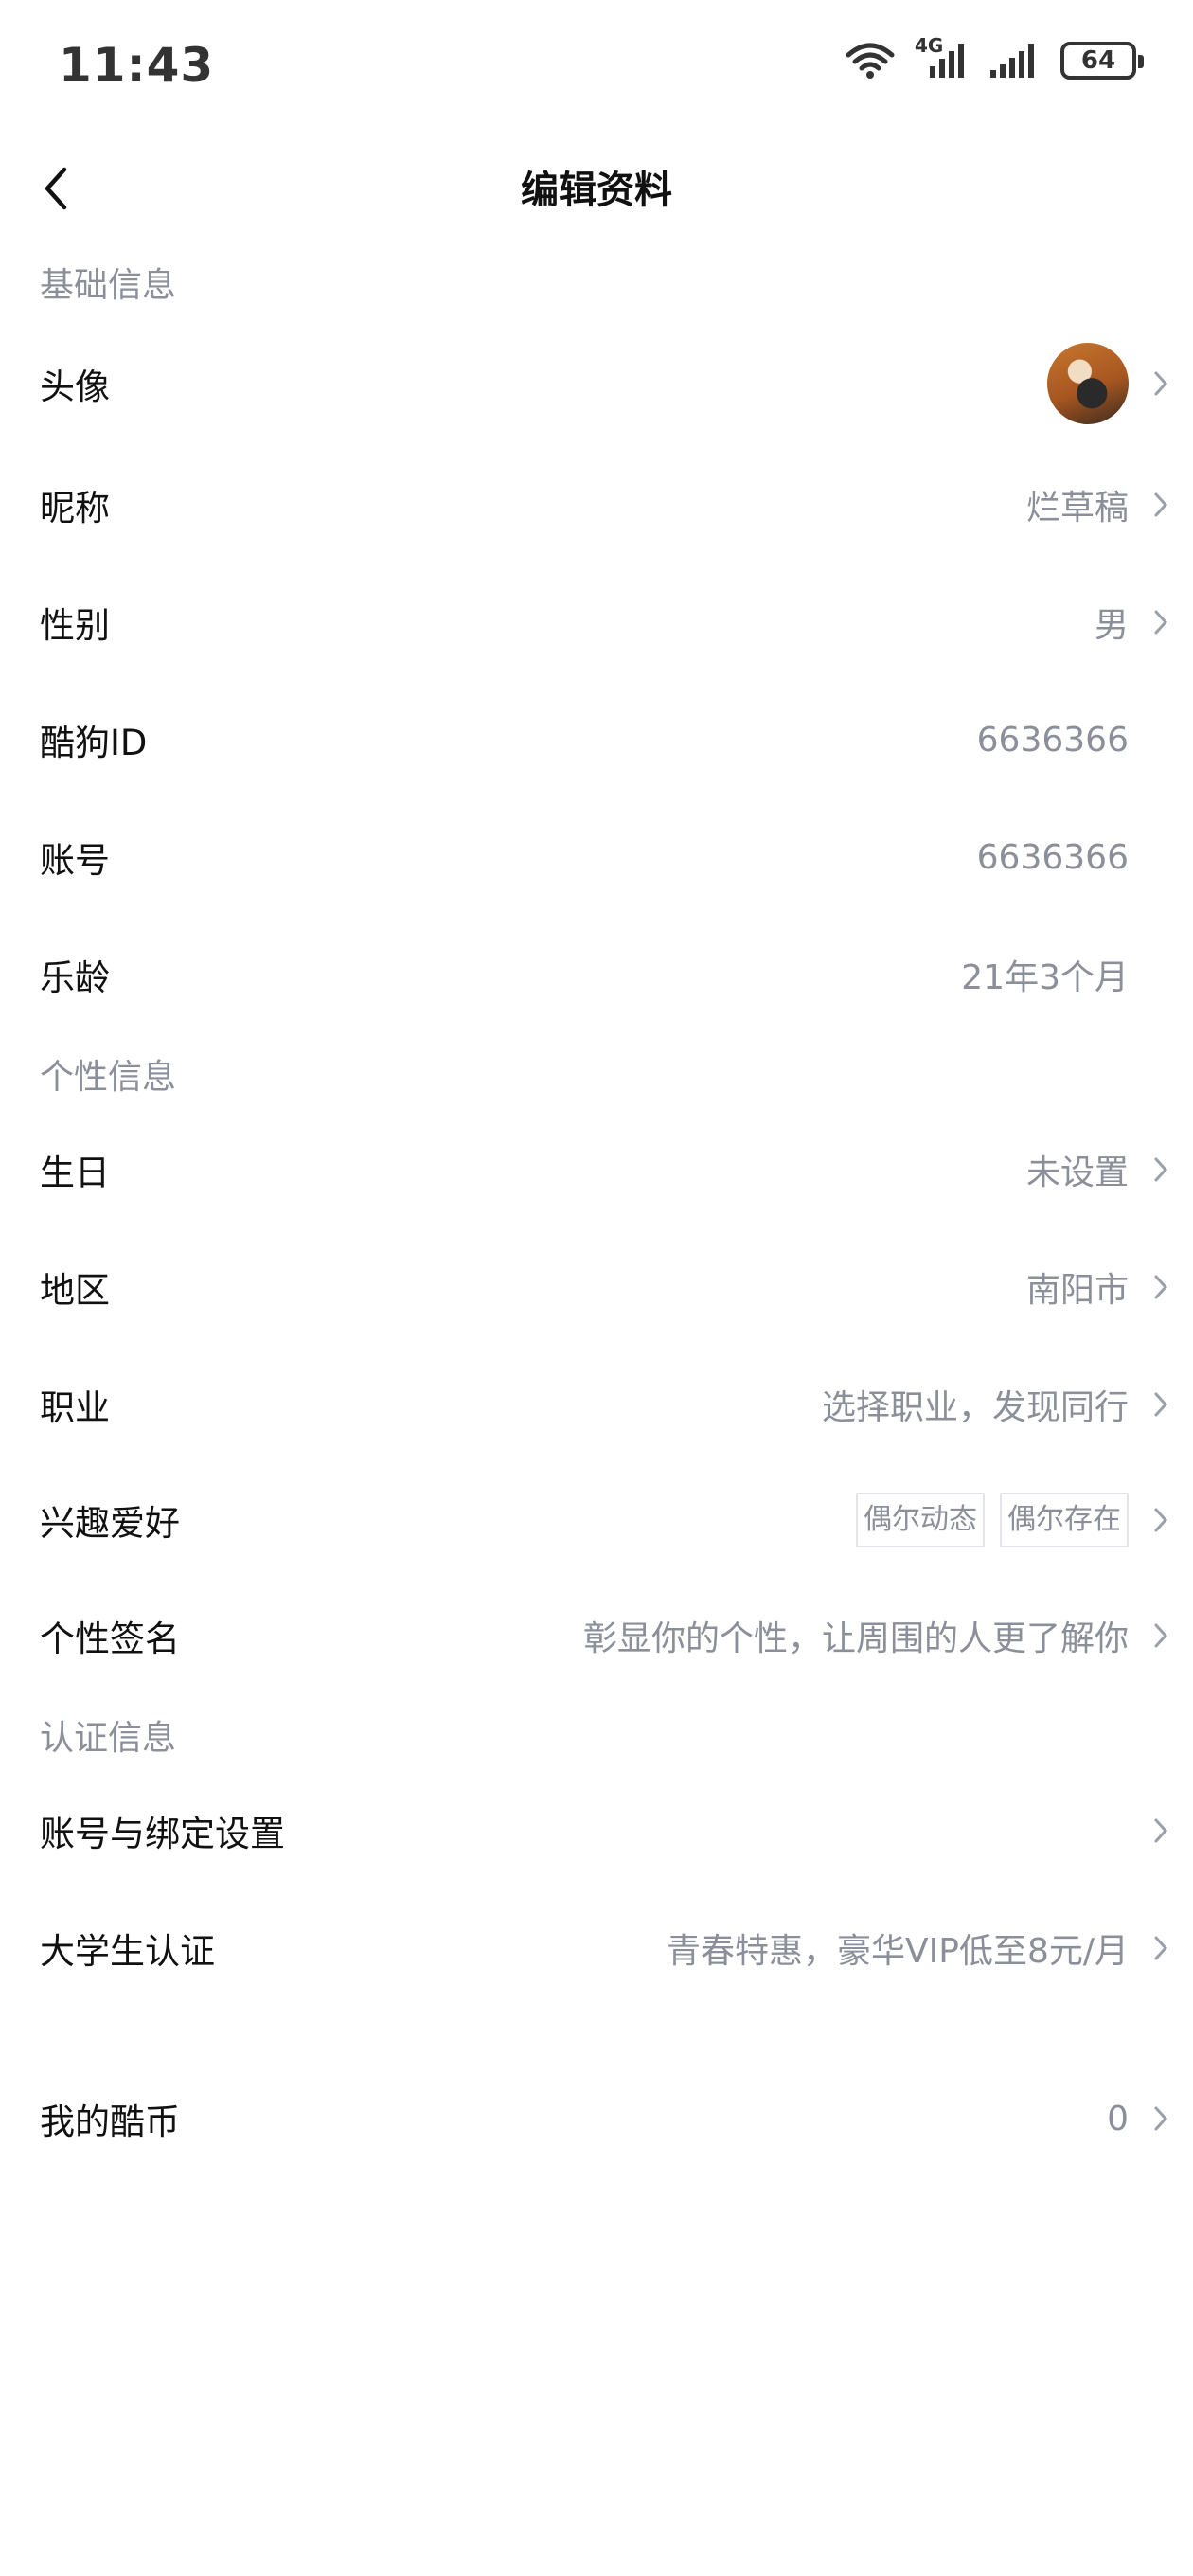 The image size is (1193, 2576). What do you see at coordinates (75, 1173) in the screenshot?
I see `row-label: 生日` at bounding box center [75, 1173].